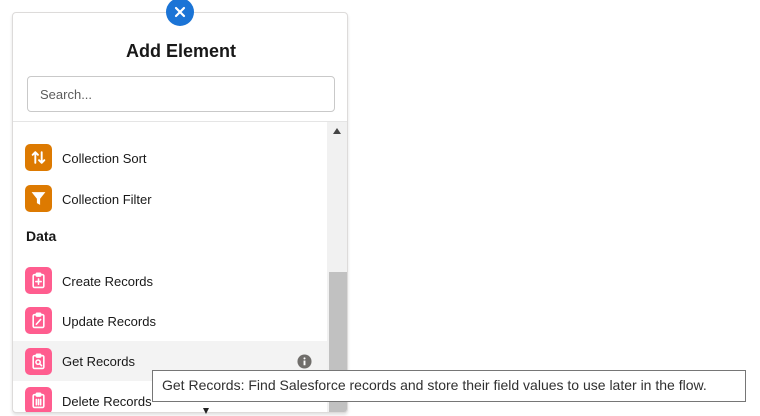 This screenshot has width=760, height=416. What do you see at coordinates (304, 361) in the screenshot?
I see `info-icon` at bounding box center [304, 361].